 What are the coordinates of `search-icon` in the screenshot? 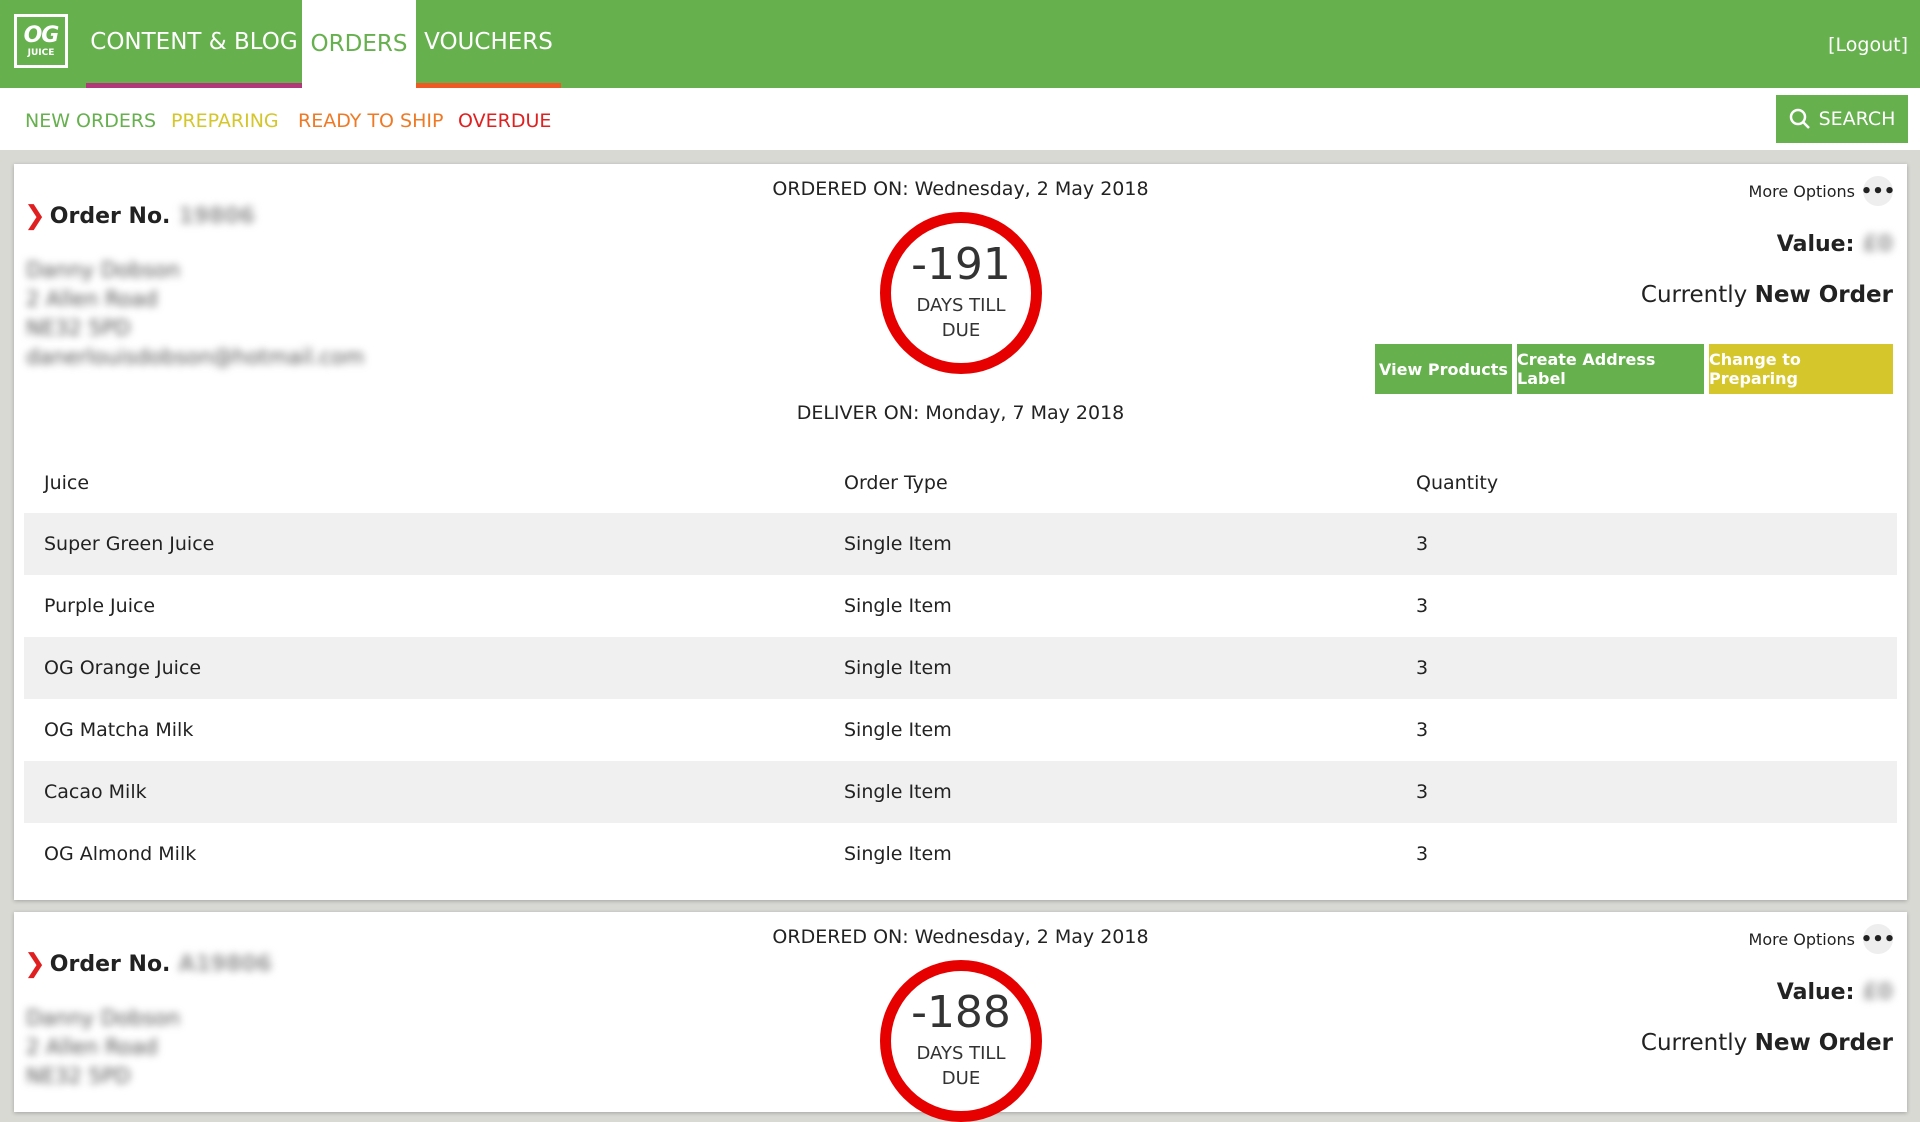 It's located at (1799, 118).